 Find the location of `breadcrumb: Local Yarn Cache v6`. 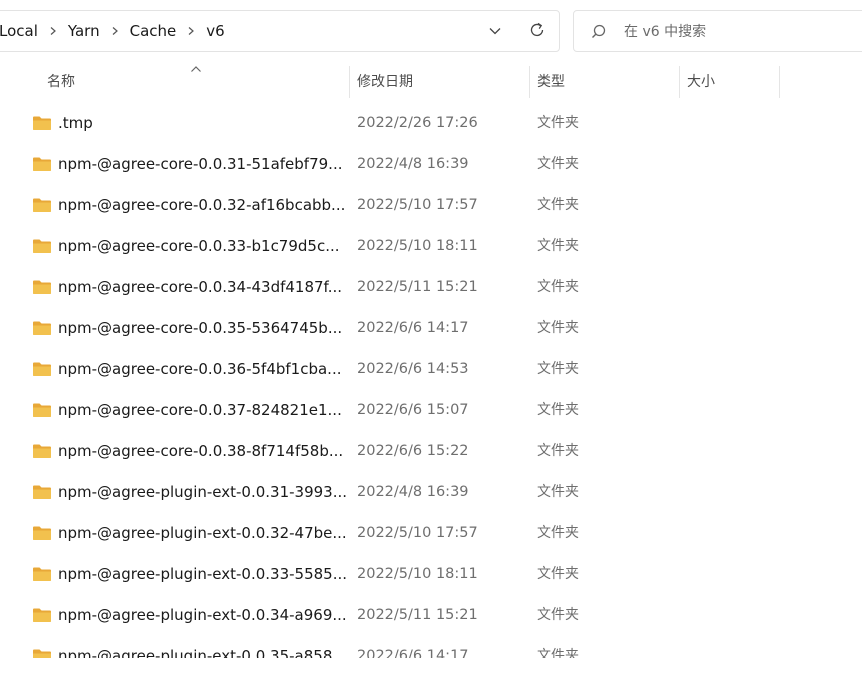

breadcrumb: Local Yarn Cache v6 is located at coordinates (113, 31).